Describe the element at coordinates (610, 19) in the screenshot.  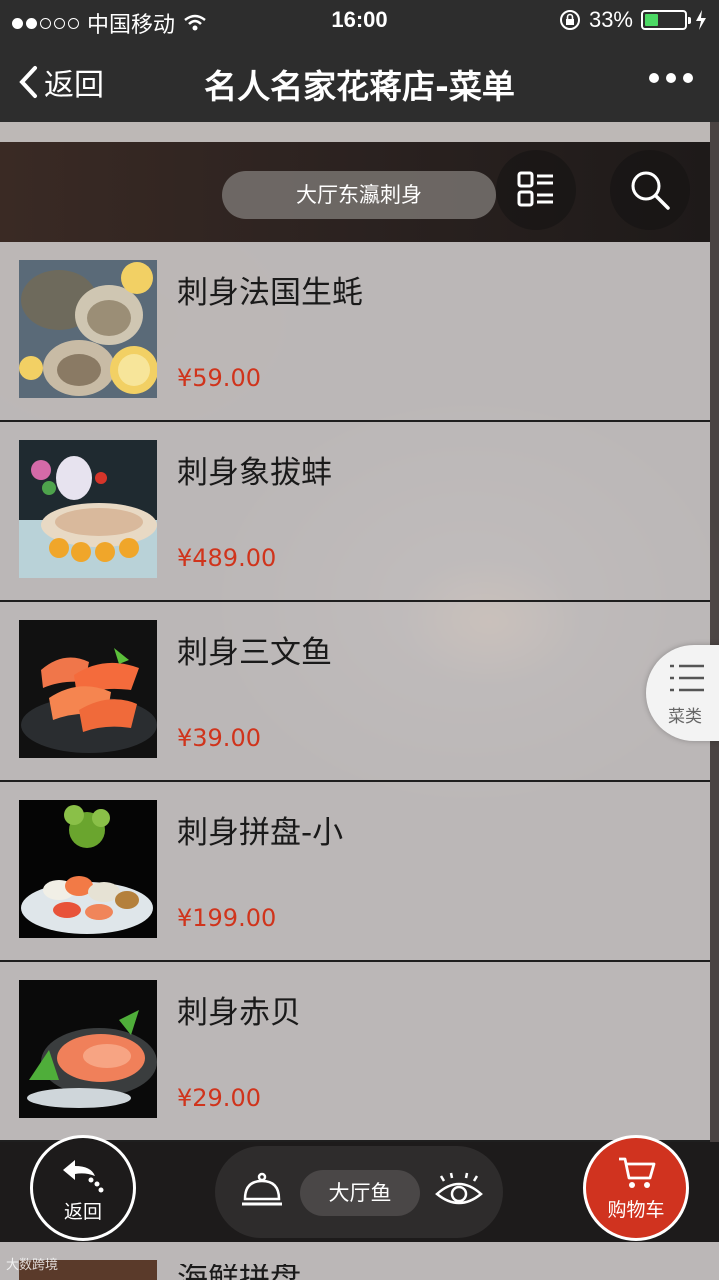
I see `battery-percent: 33%` at that location.